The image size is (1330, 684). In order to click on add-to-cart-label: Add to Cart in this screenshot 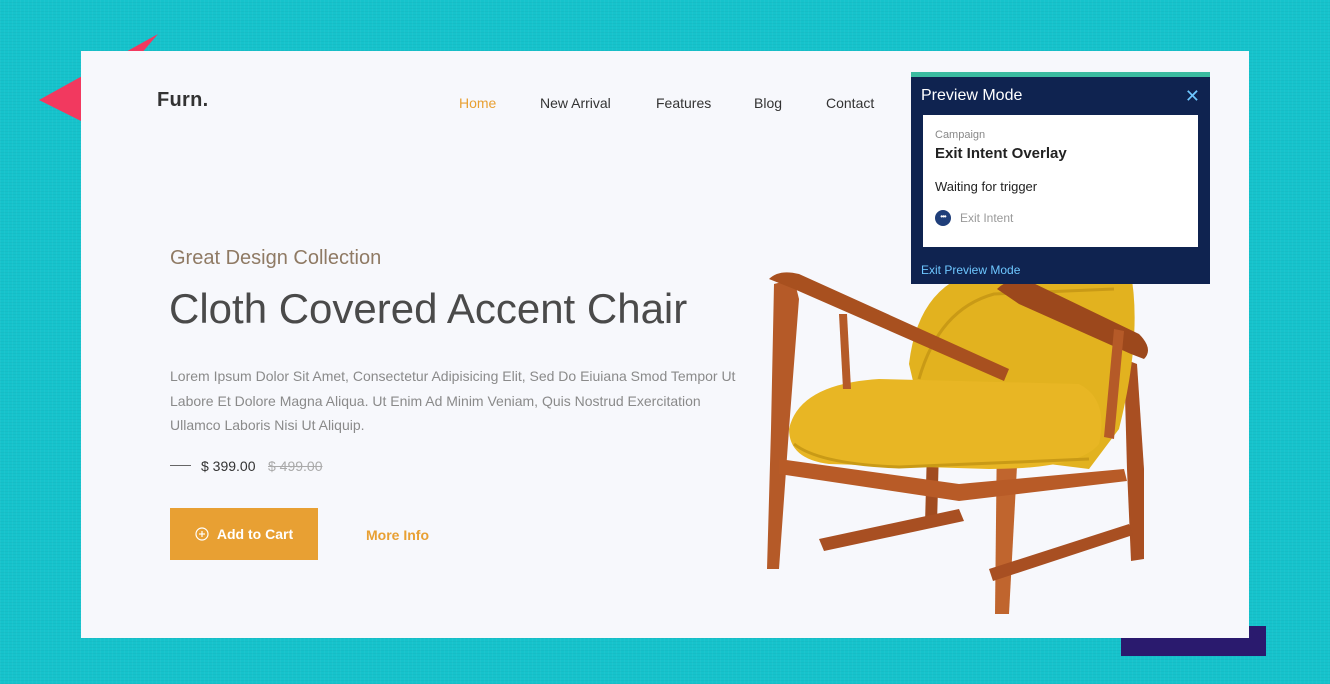, I will do `click(255, 534)`.